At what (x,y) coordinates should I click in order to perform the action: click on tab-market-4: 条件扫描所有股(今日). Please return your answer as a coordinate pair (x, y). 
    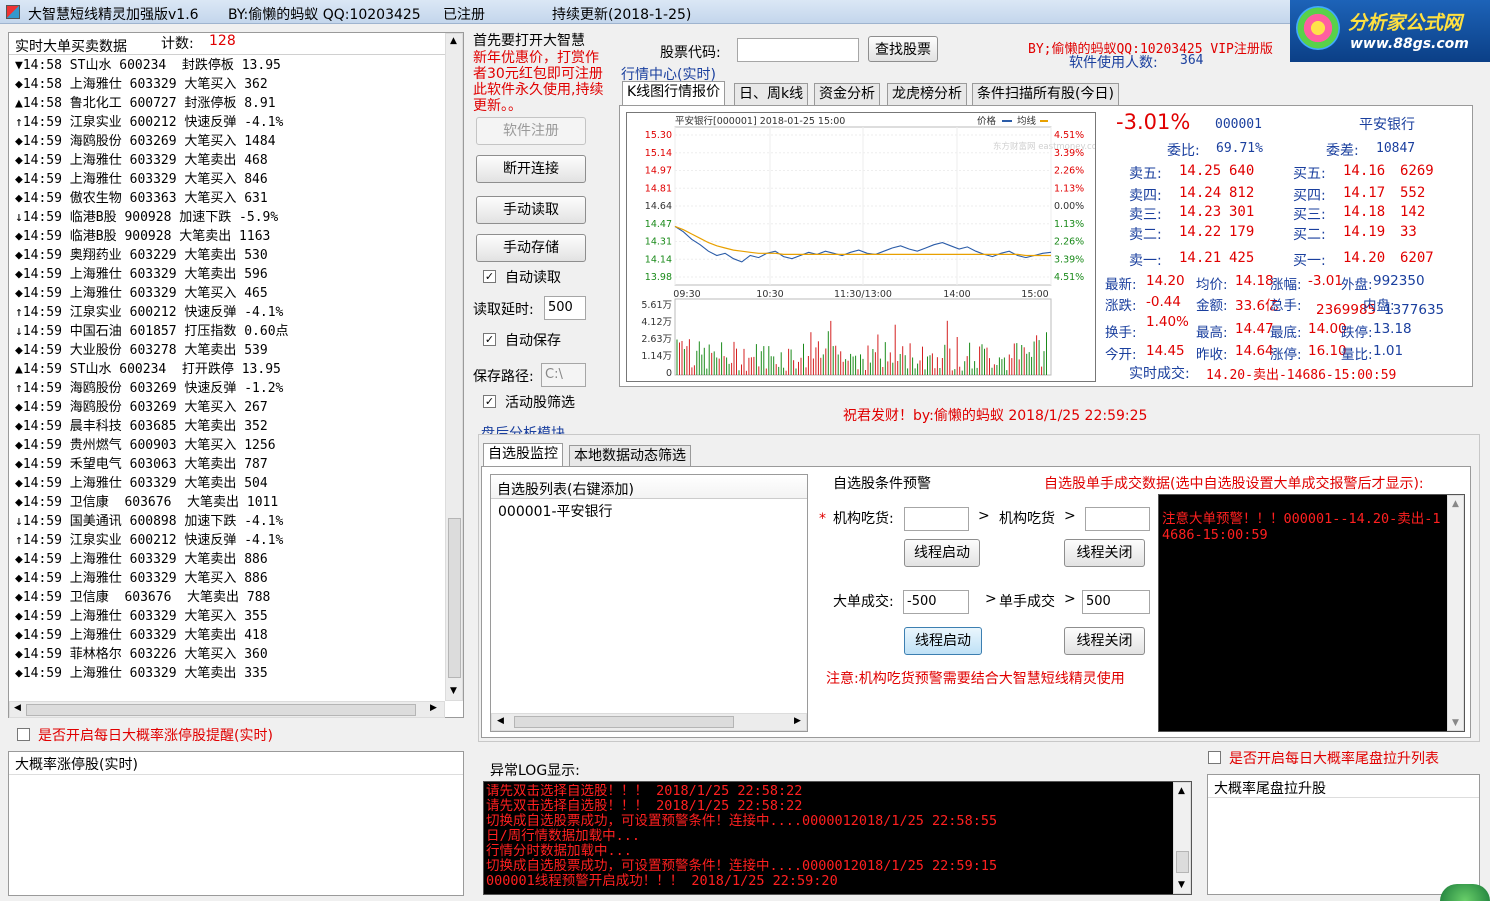
    Looking at the image, I should click on (1045, 94).